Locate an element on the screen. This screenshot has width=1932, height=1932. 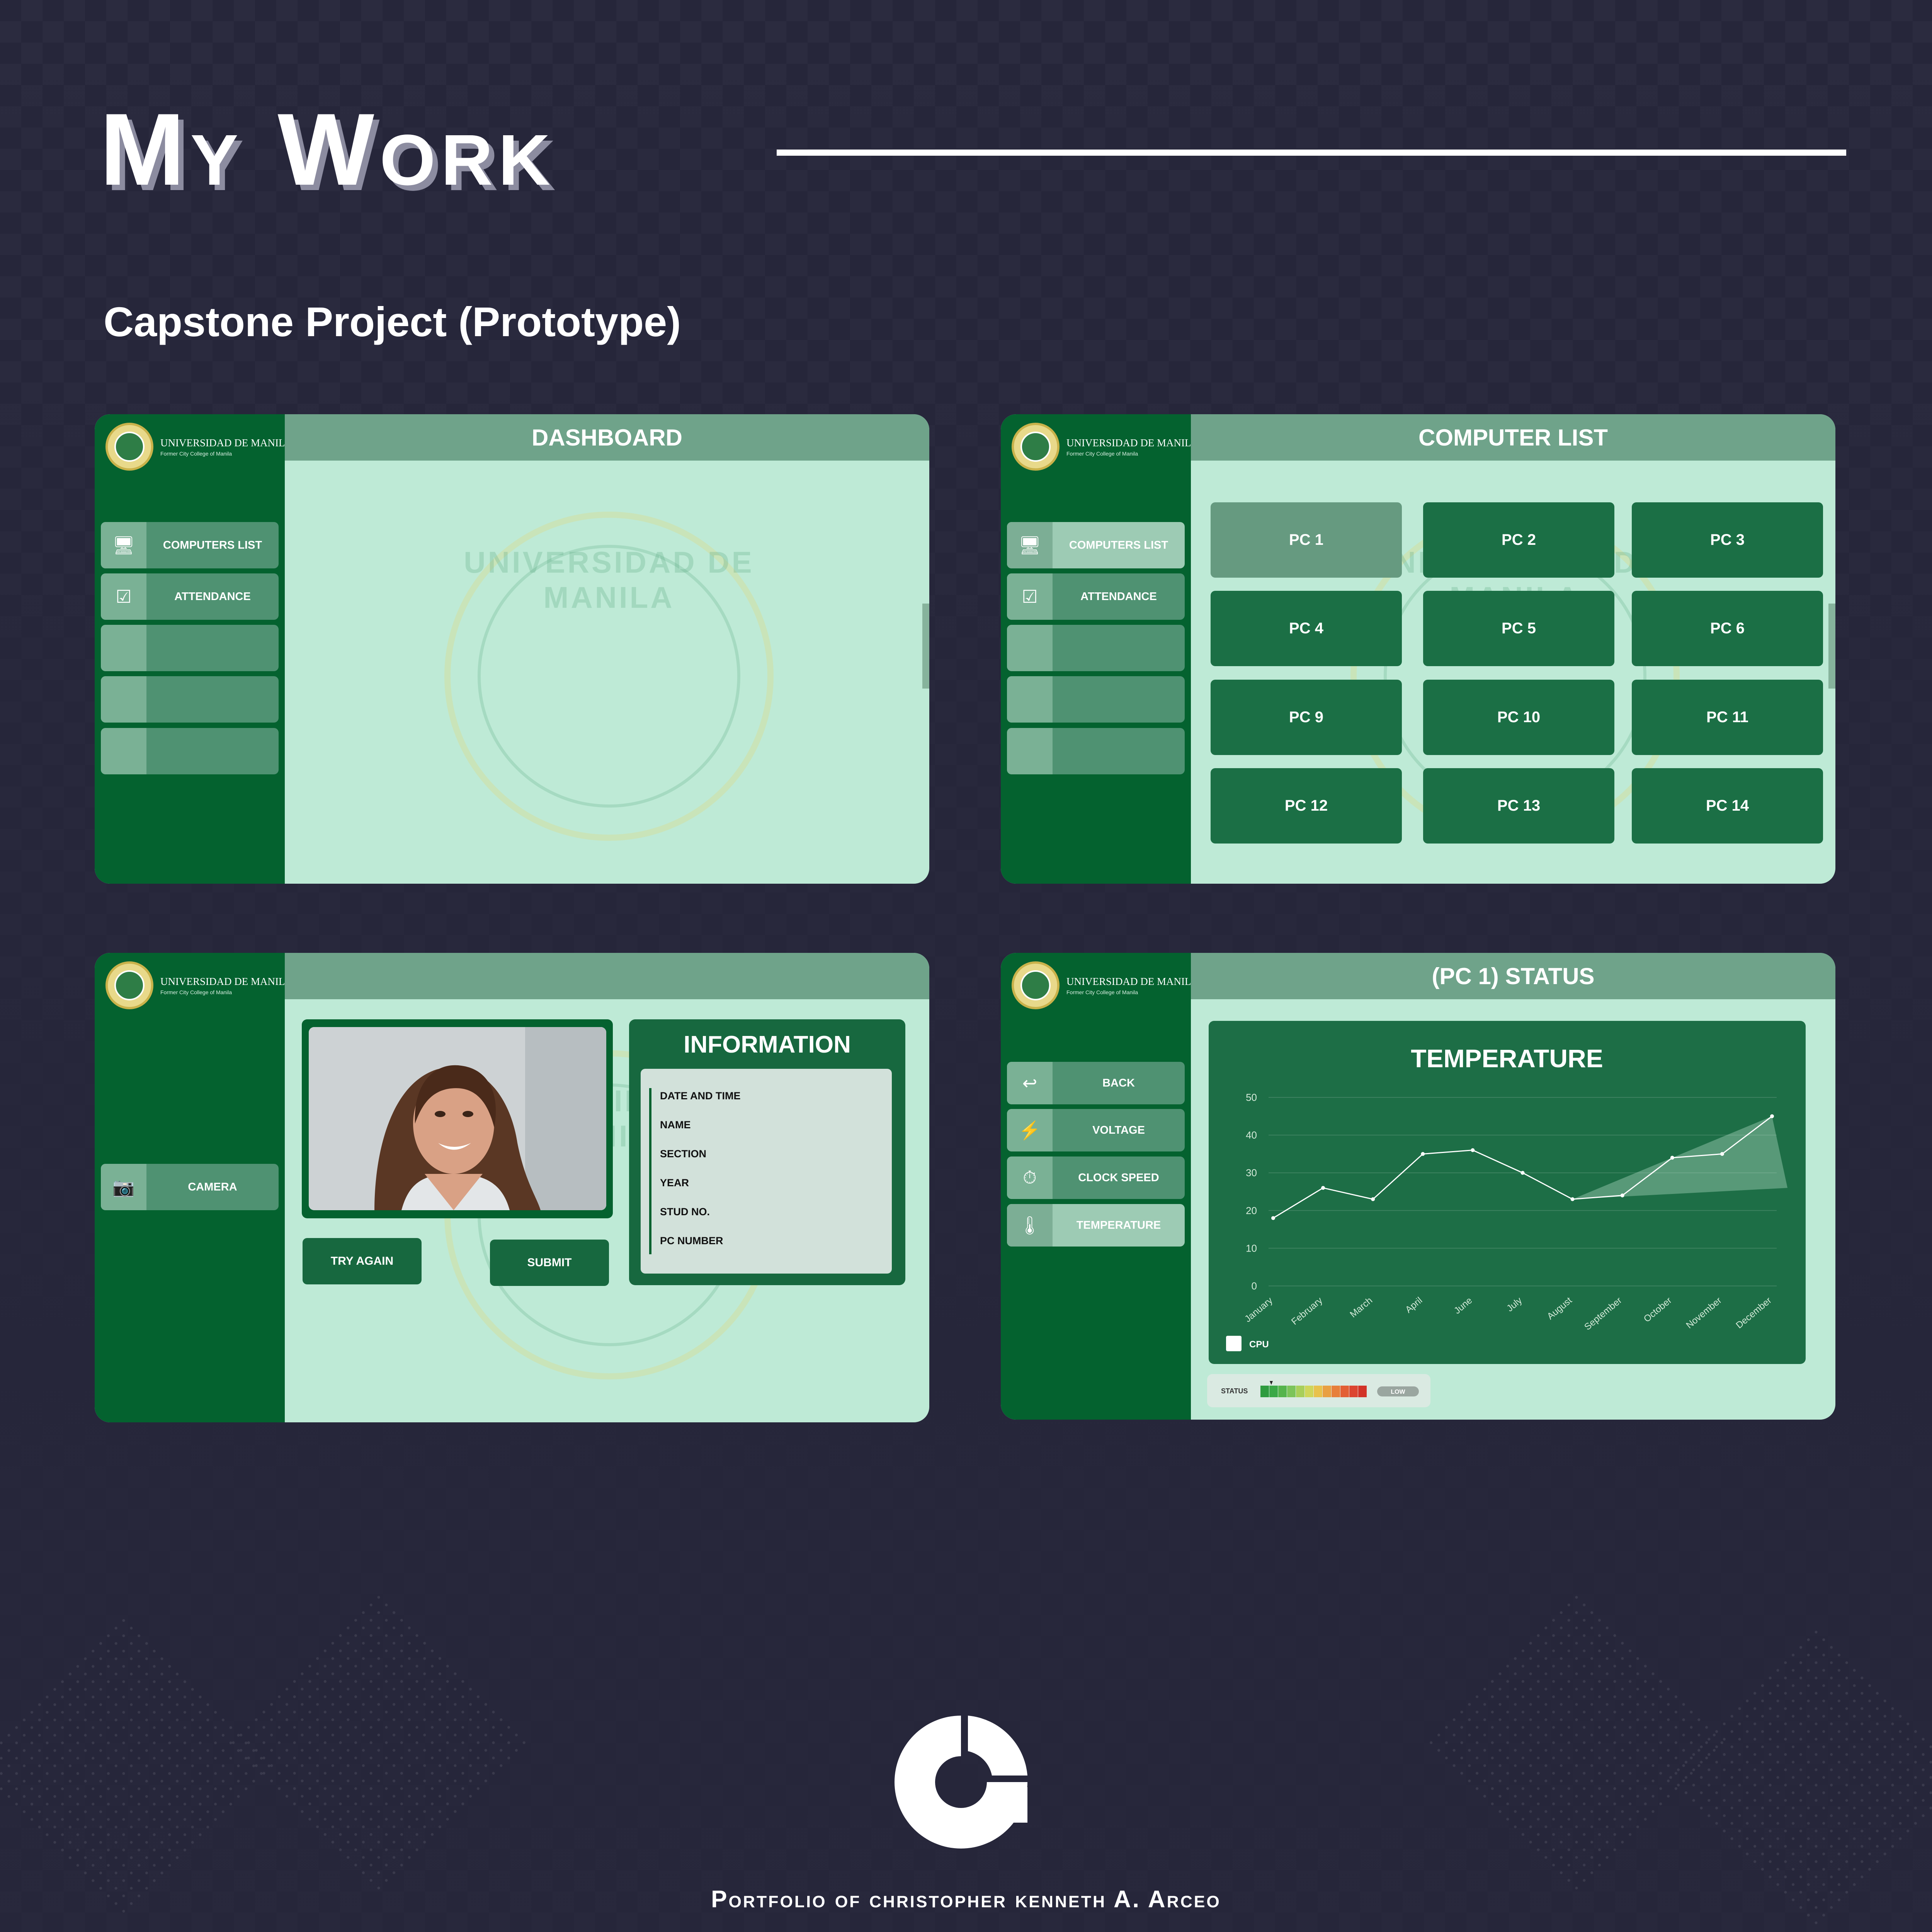
field-year: YEAR is located at coordinates (674, 1183).